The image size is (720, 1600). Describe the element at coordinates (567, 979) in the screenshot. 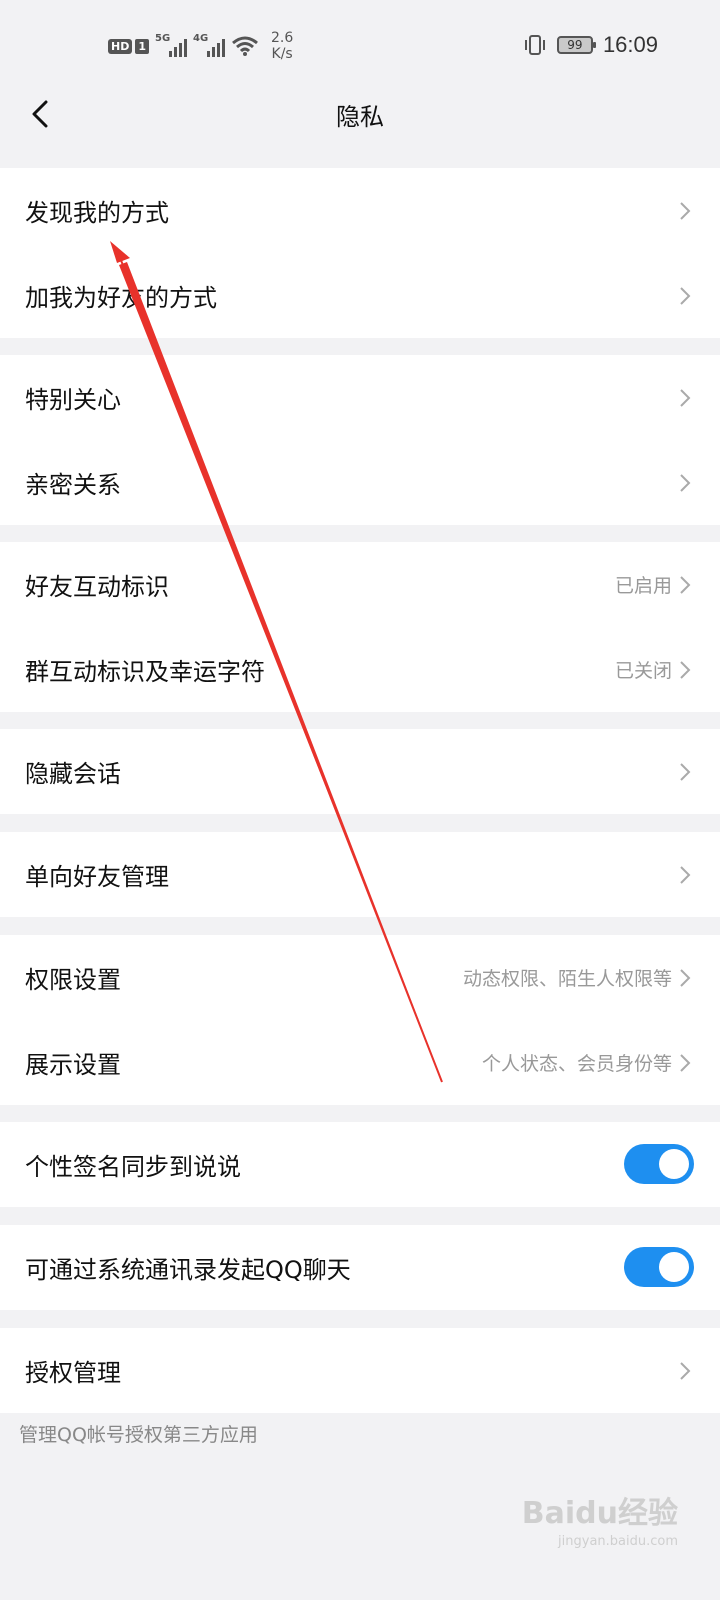

I see `row-hint: 动态权限、陌生人权限等` at that location.